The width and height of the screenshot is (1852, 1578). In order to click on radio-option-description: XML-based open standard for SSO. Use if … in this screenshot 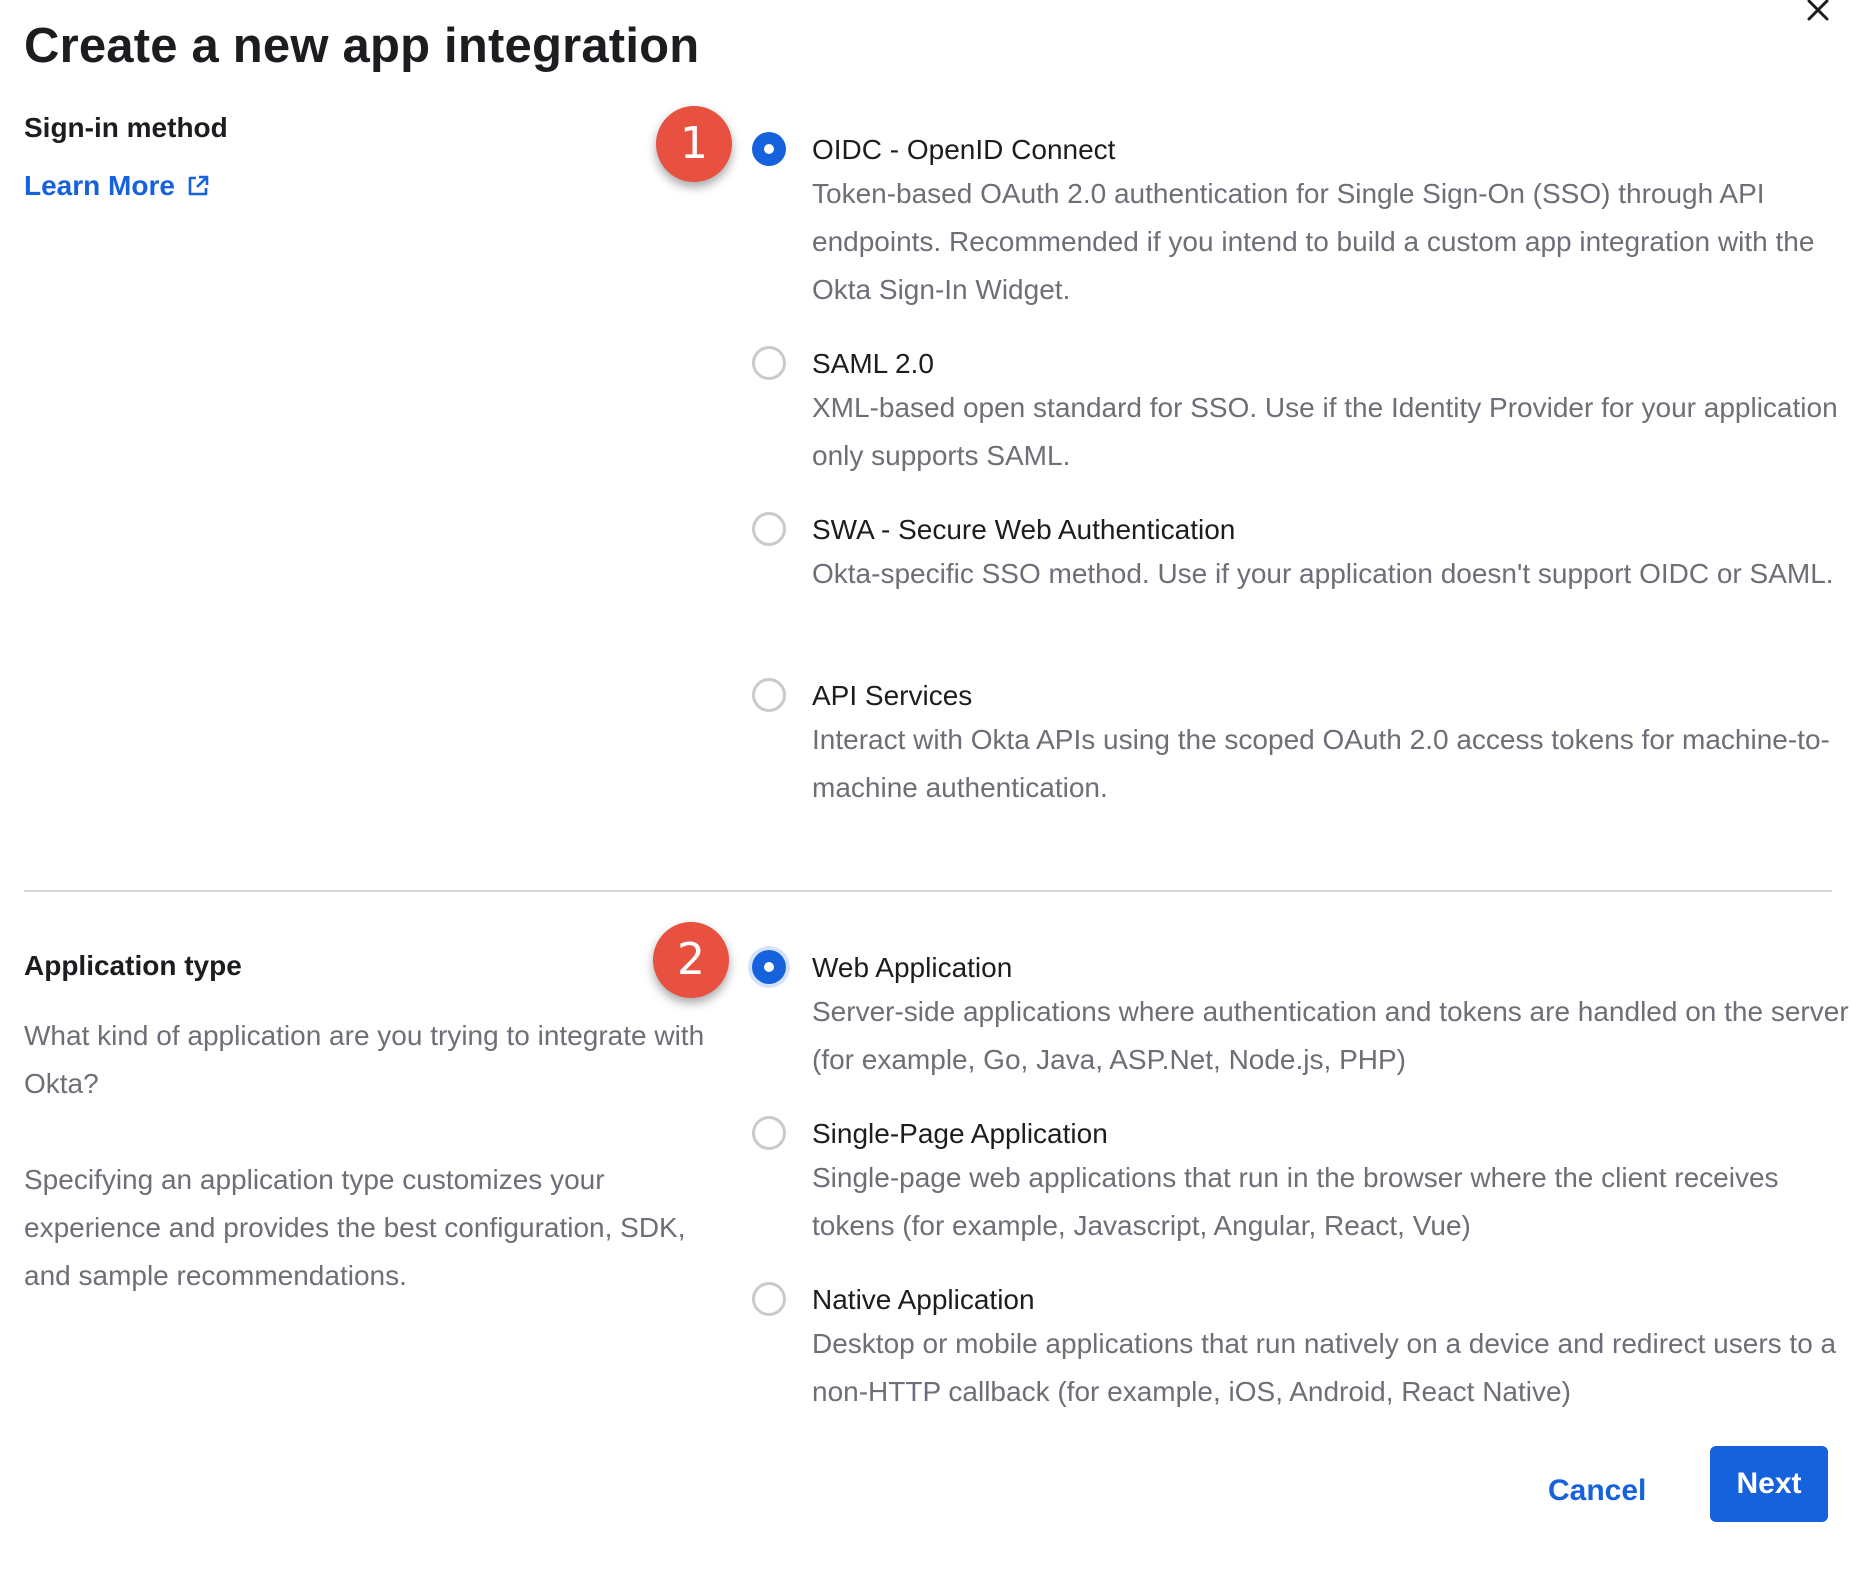, I will do `click(1325, 431)`.